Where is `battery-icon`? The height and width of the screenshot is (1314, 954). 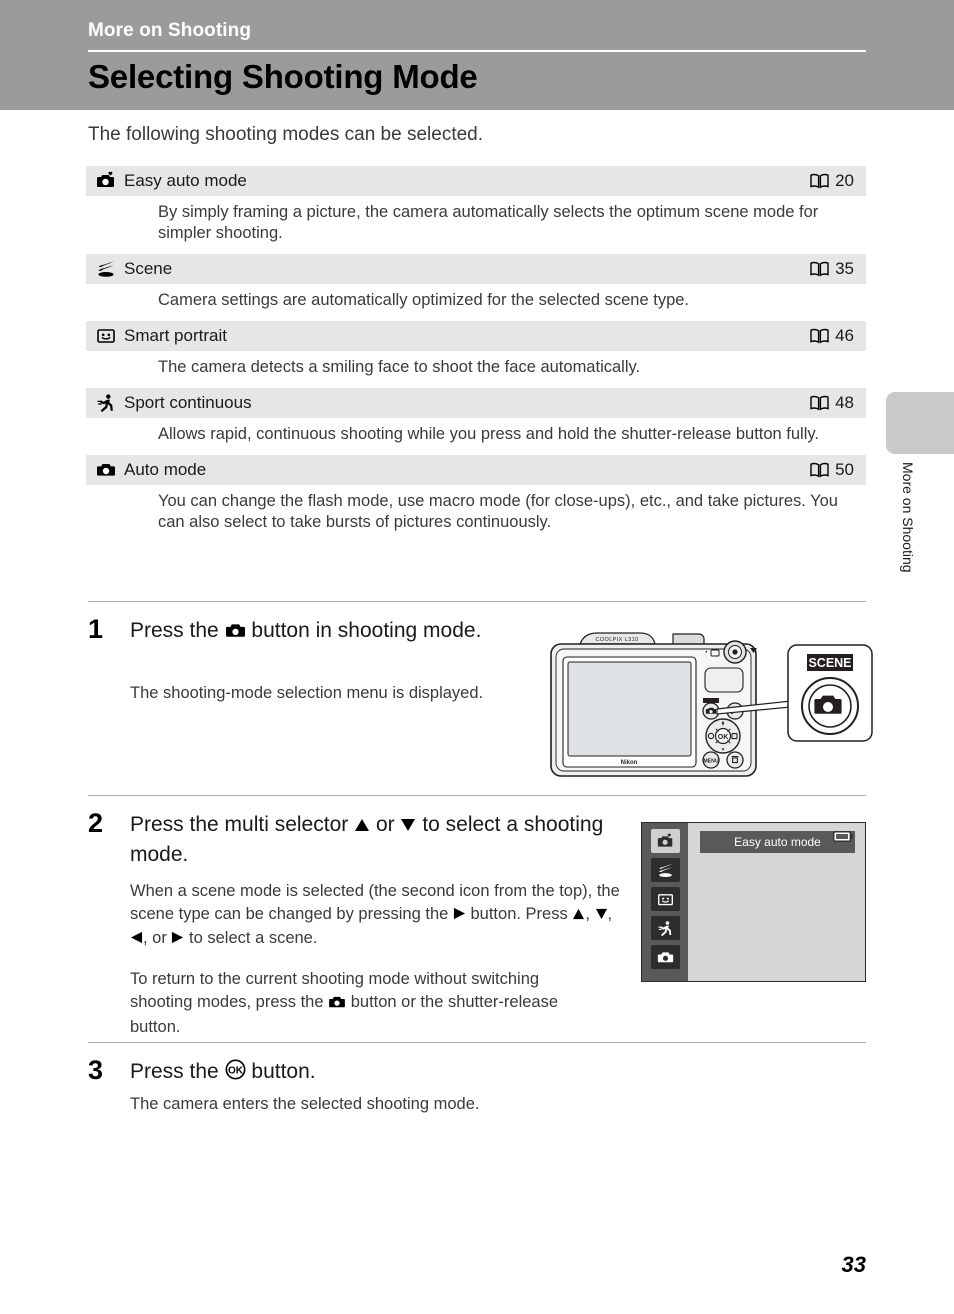 battery-icon is located at coordinates (843, 835).